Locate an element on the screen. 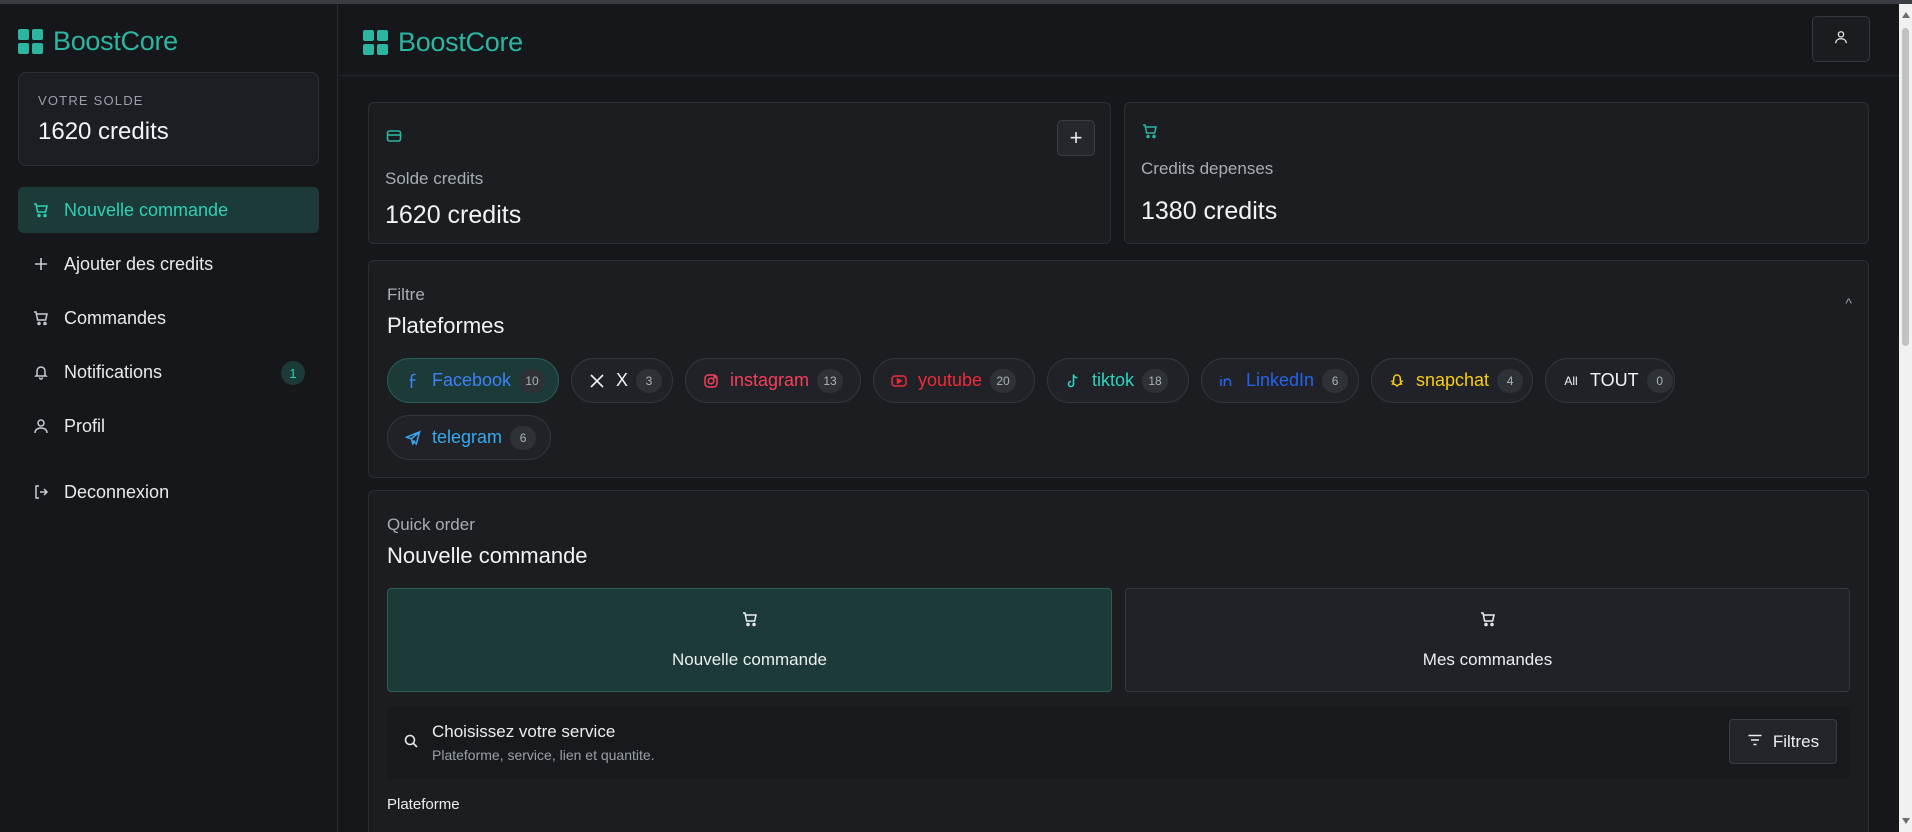 This screenshot has height=832, width=1912. tiktok-icon is located at coordinates (1073, 381).